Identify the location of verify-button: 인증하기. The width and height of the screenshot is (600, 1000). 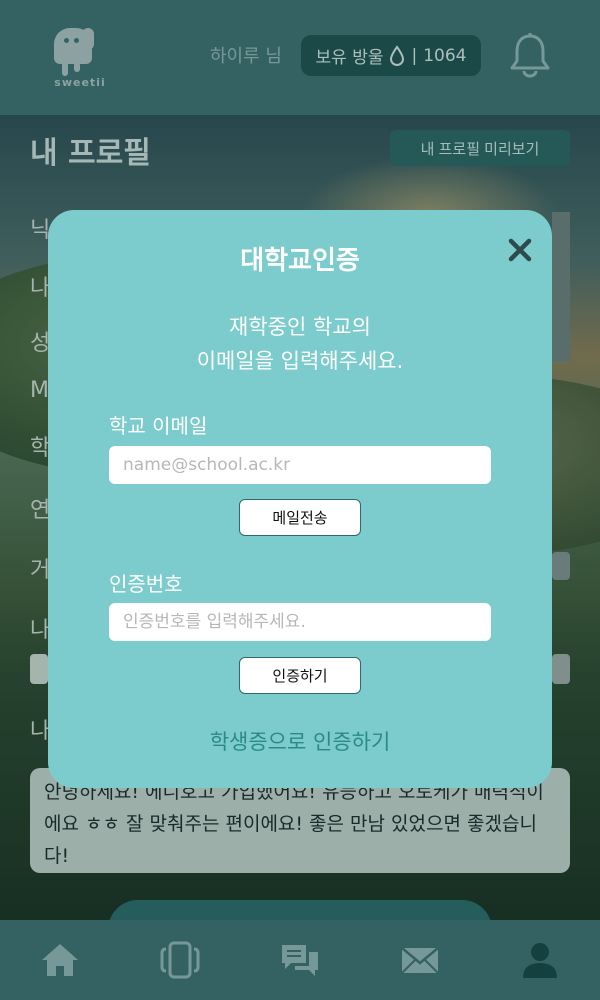
(300, 675).